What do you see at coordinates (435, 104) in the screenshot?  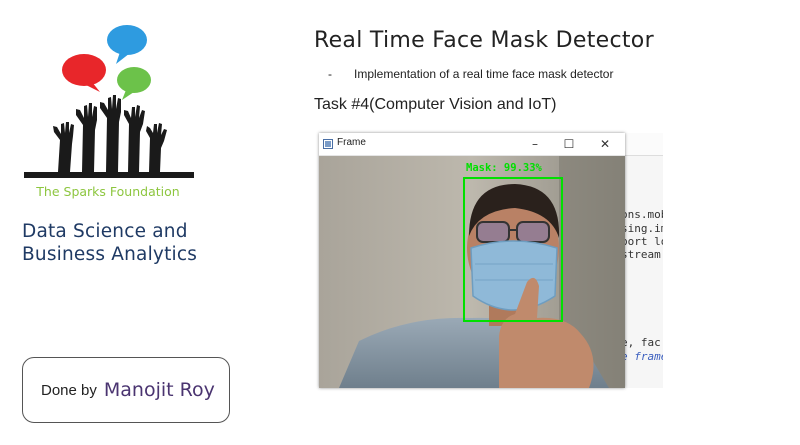 I see `task-heading: Task #4(Computer Vision and IoT)` at bounding box center [435, 104].